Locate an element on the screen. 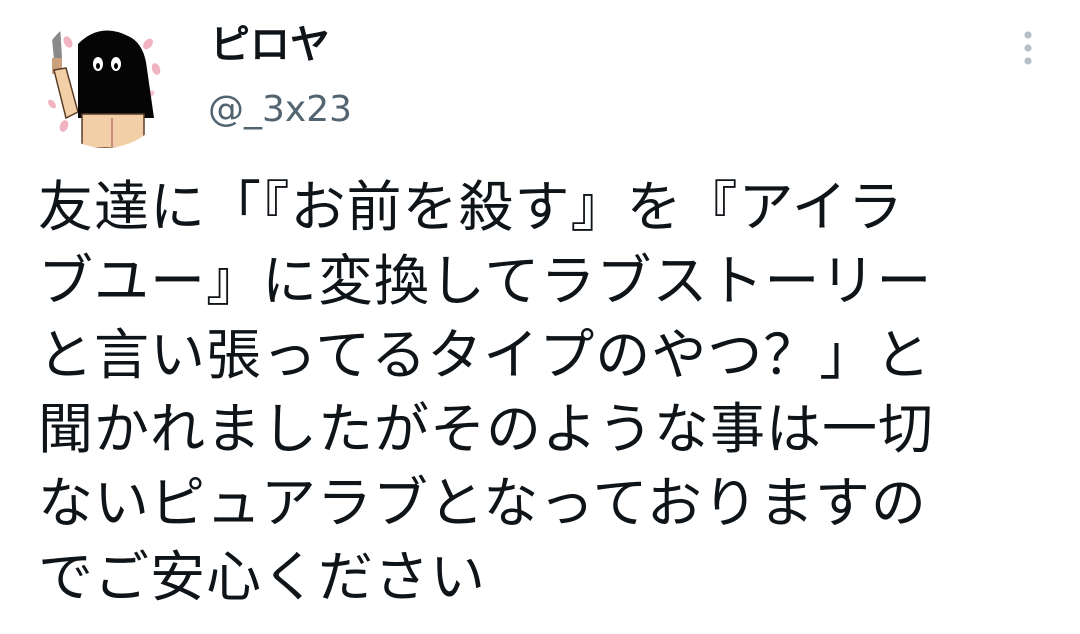 The width and height of the screenshot is (1080, 634). tweet-text-line: でご安心ください is located at coordinates (262, 577).